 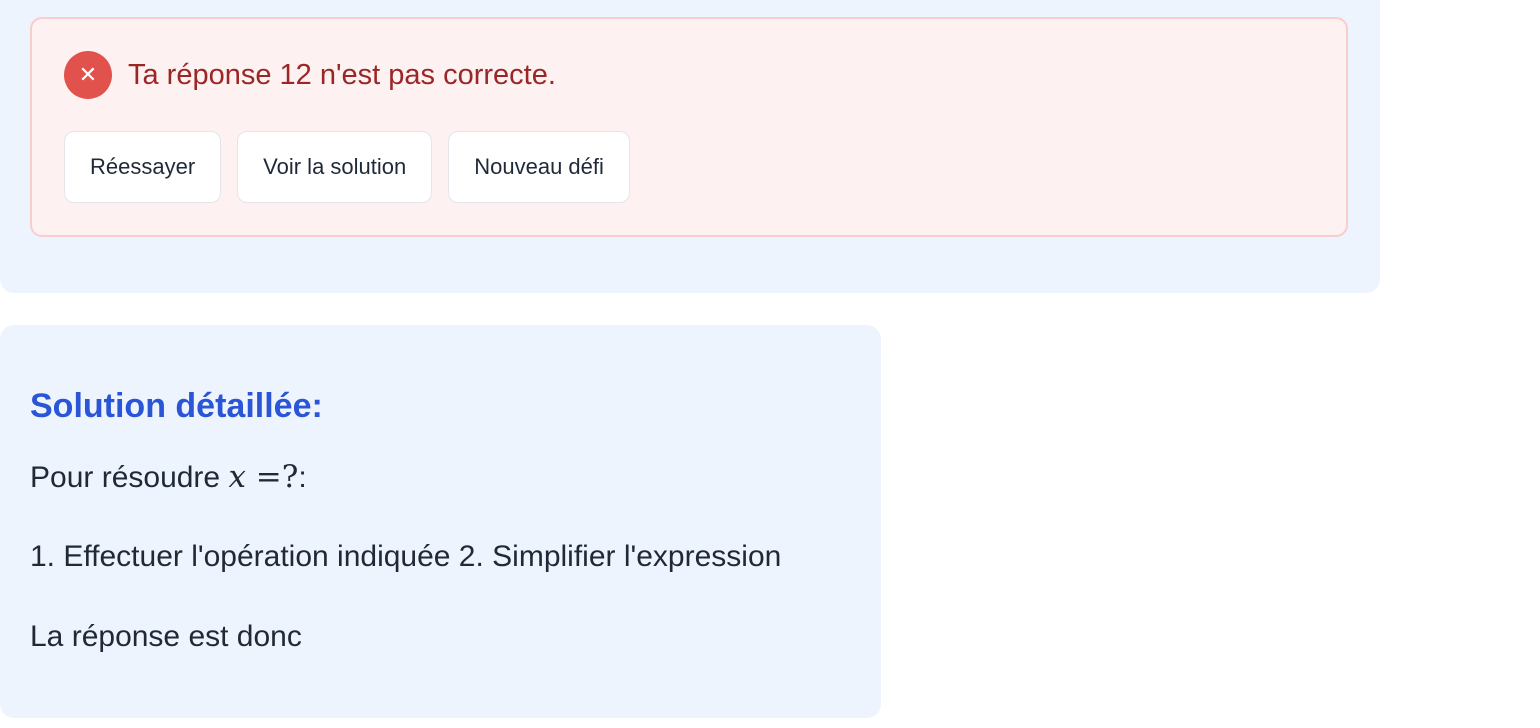 I want to click on math-variable: x, so click(x=237, y=477).